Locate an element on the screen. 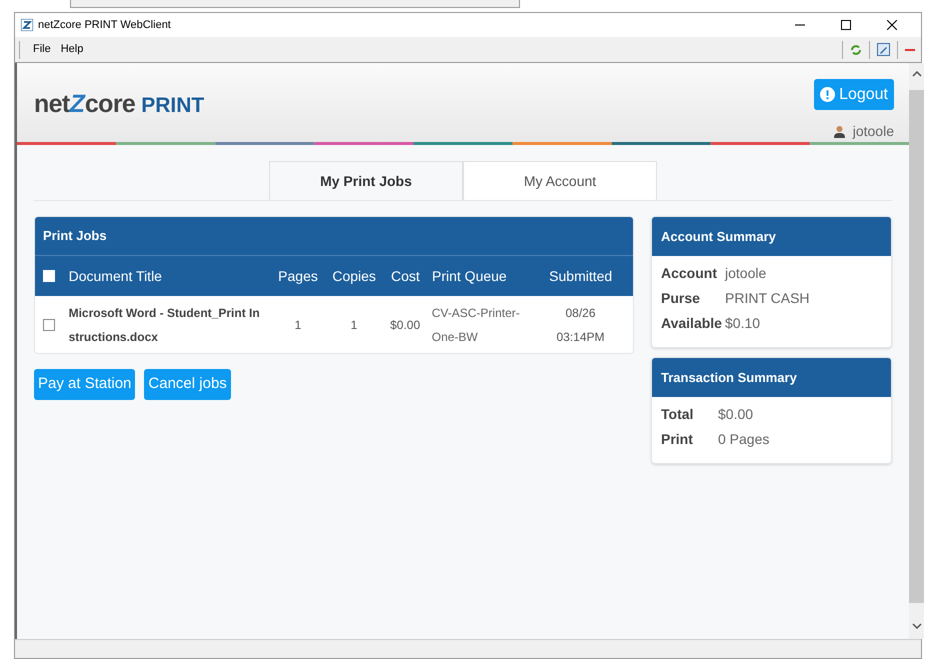 This screenshot has width=935, height=659. tab: My Print Jobs is located at coordinates (366, 180).